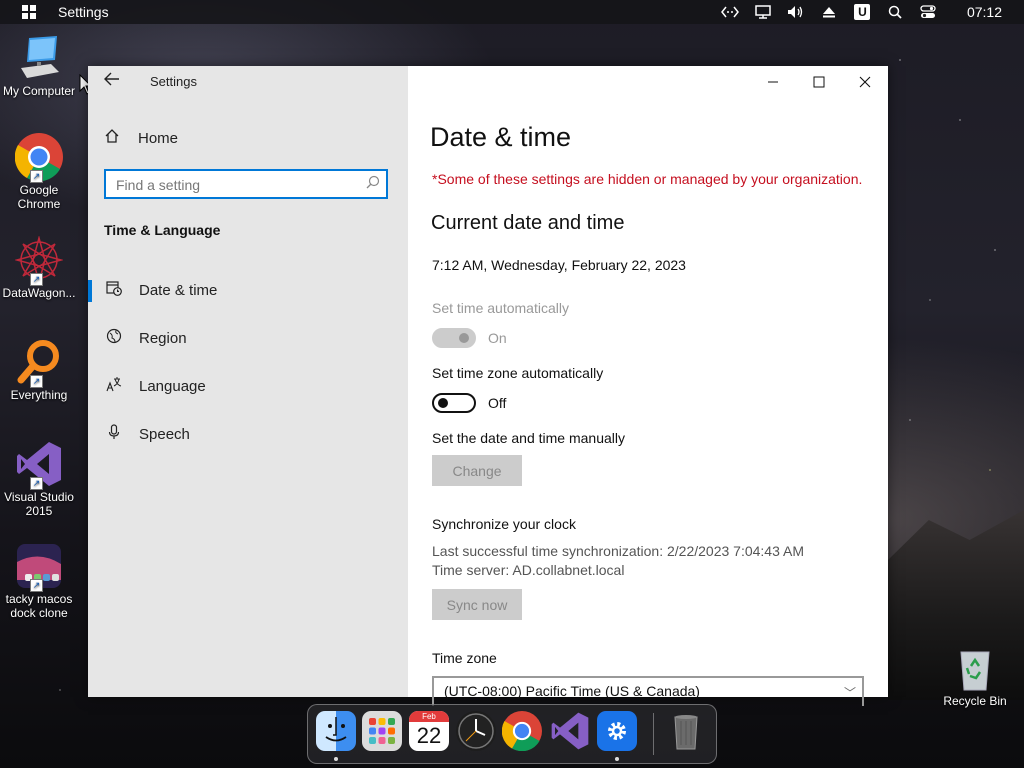 The width and height of the screenshot is (1024, 768). What do you see at coordinates (501, 137) in the screenshot?
I see `page-title: Date & time` at bounding box center [501, 137].